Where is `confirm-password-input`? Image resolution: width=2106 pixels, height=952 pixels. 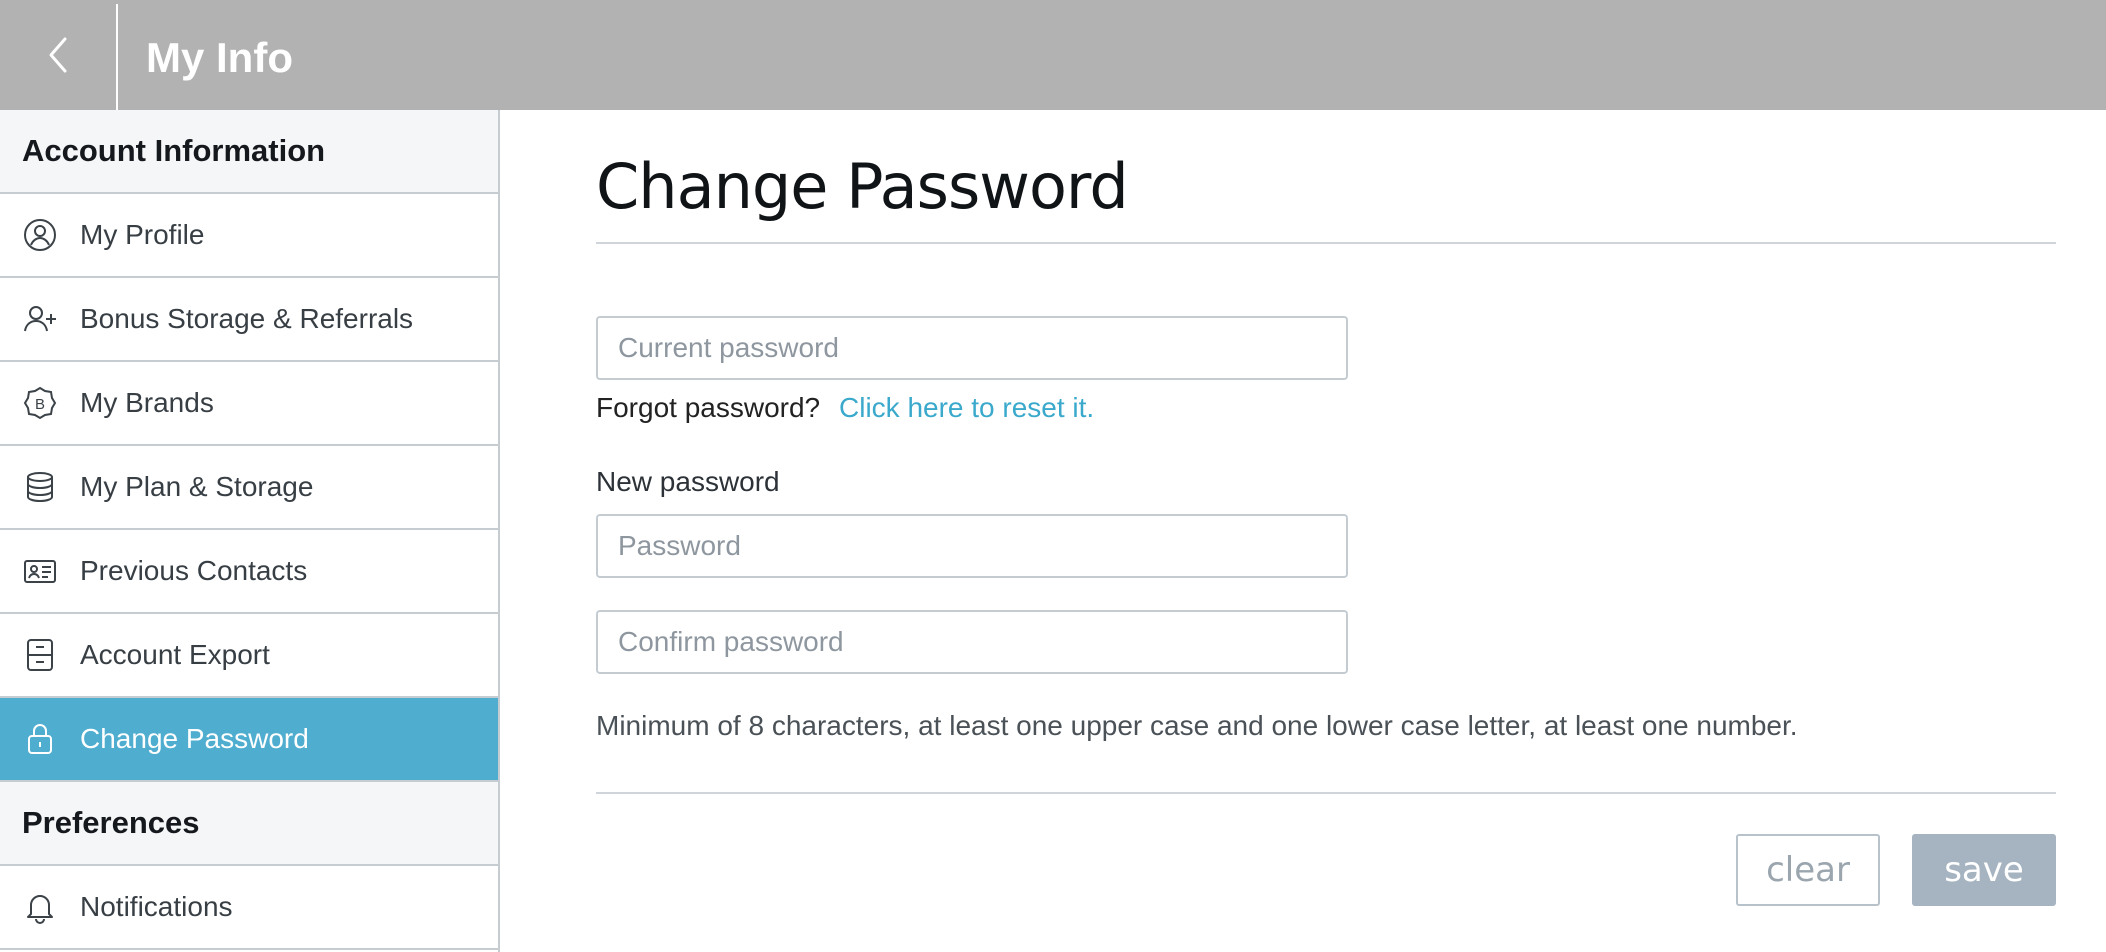 confirm-password-input is located at coordinates (972, 642).